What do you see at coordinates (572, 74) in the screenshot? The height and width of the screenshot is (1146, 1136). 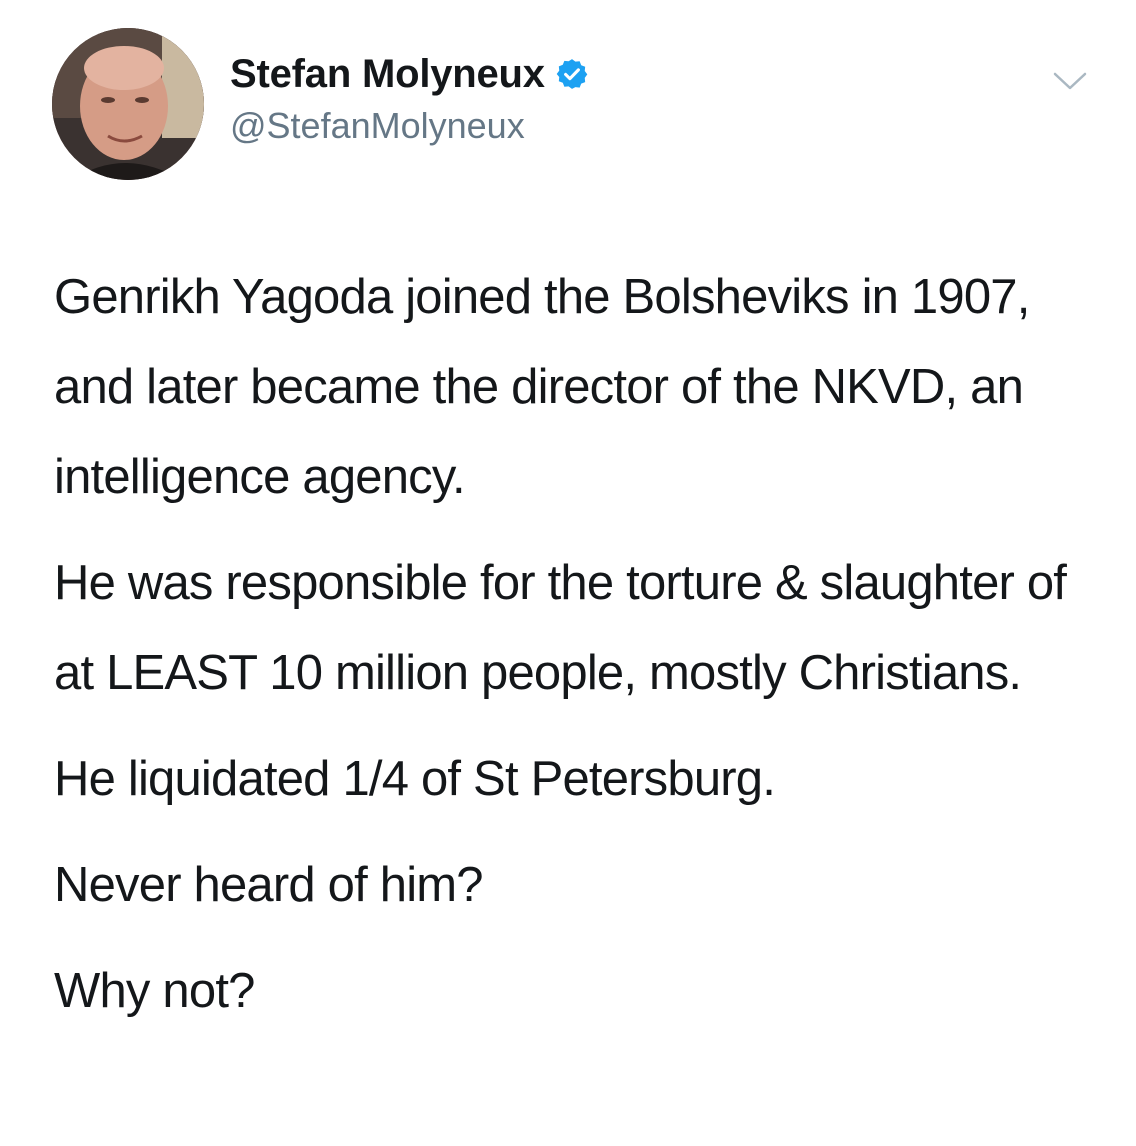 I see `verified-badge-icon` at bounding box center [572, 74].